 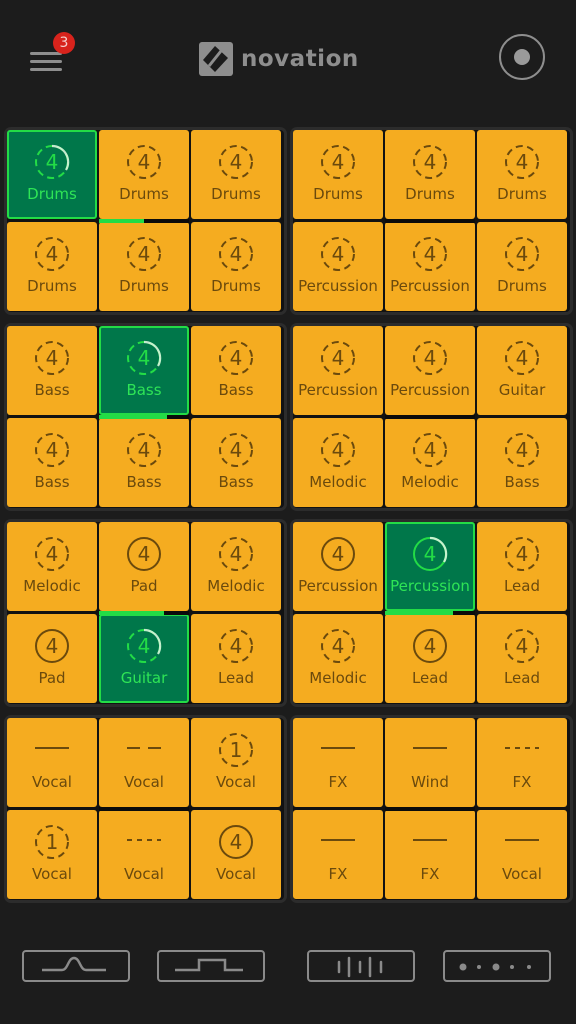 I want to click on pad-label: Guitar, so click(x=522, y=390).